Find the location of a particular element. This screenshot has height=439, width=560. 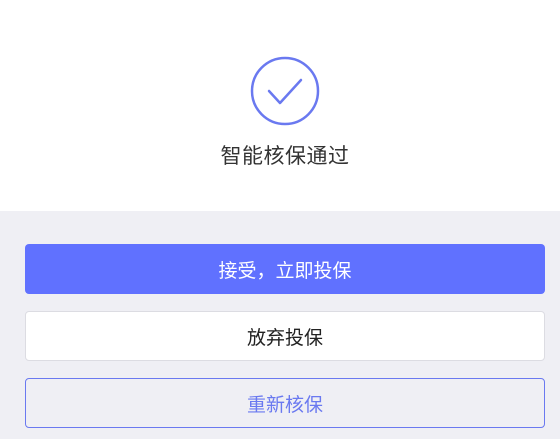

accept-insure-button: 接受，立即投保 is located at coordinates (285, 269).